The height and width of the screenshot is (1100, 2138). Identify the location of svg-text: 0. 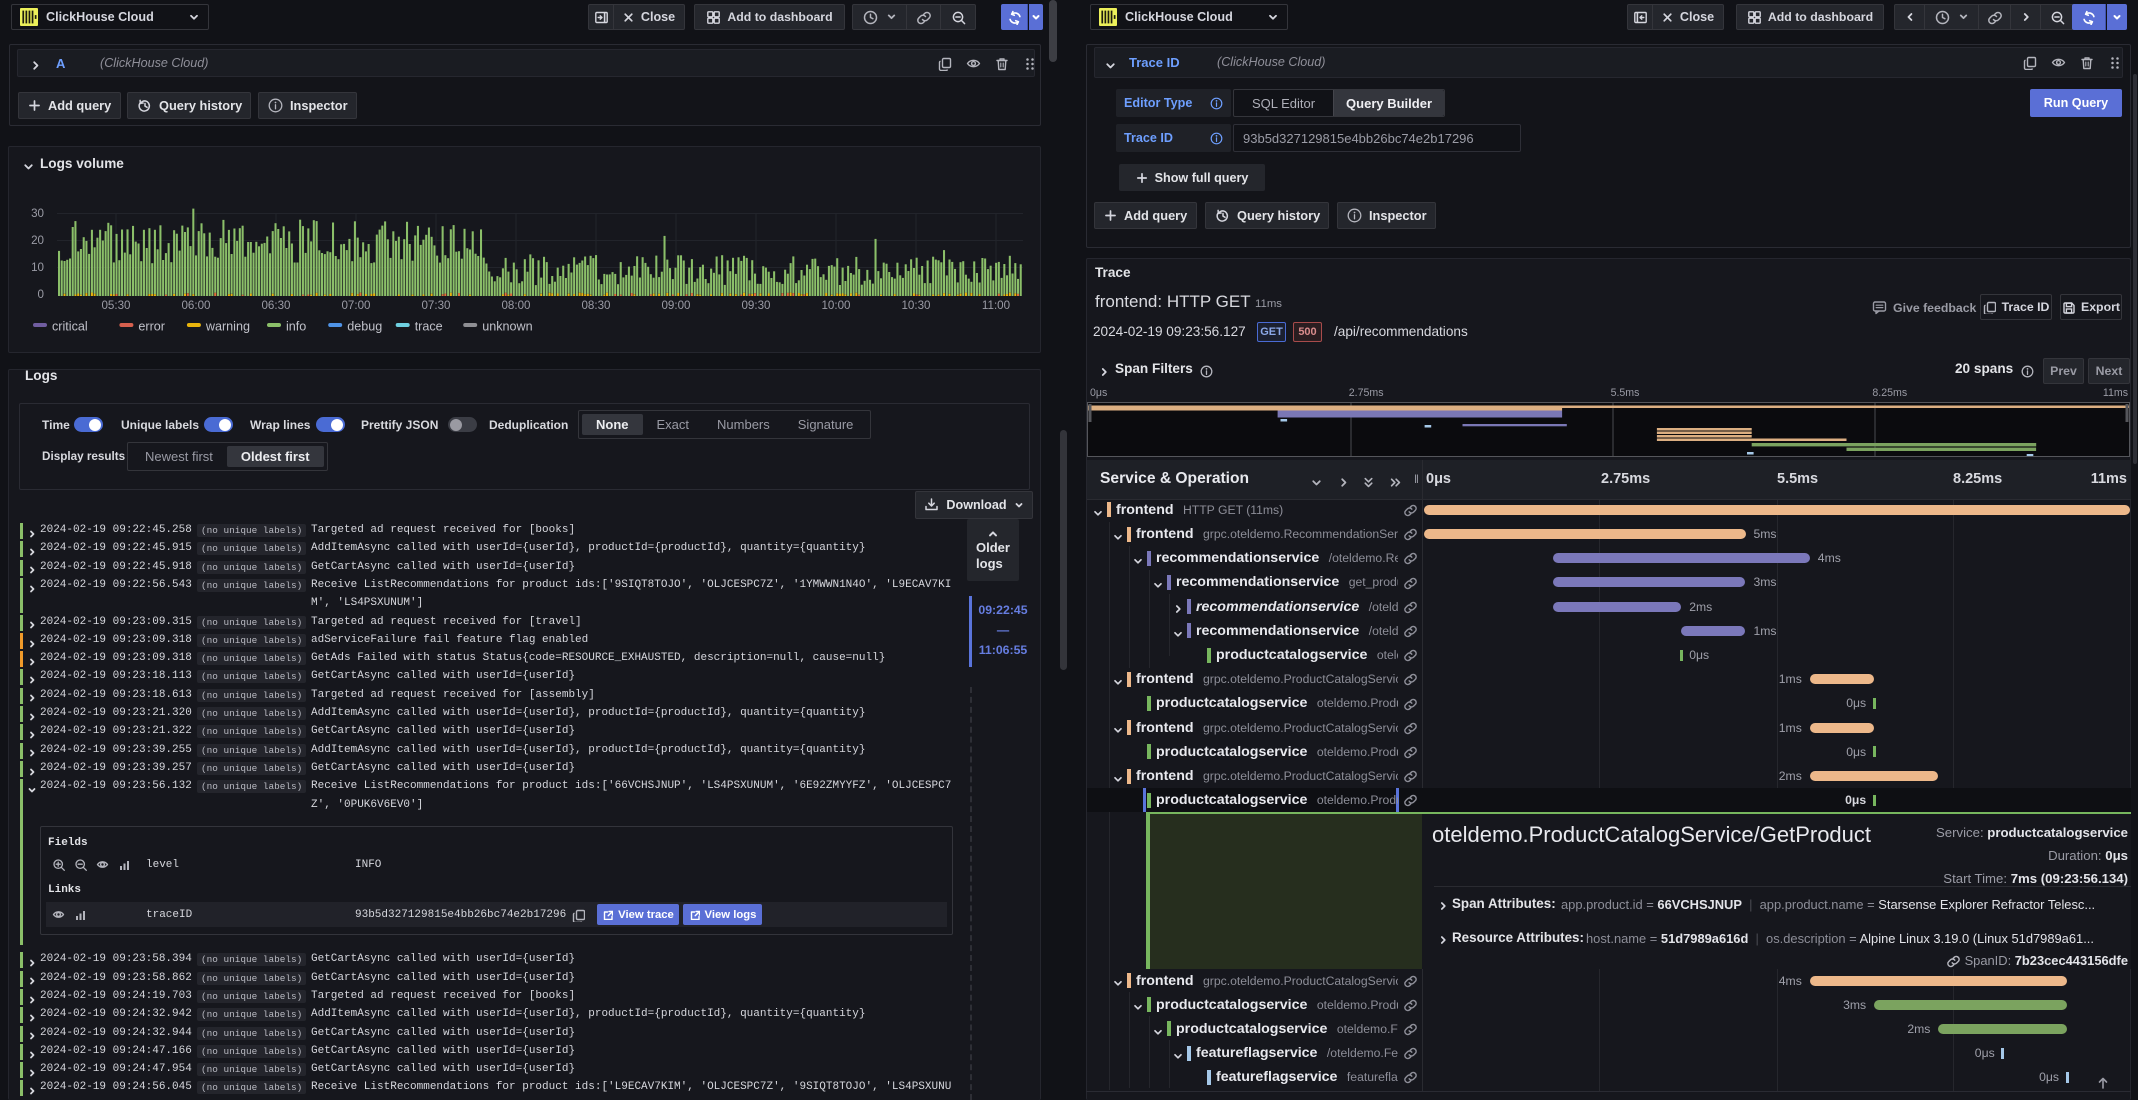
(41, 294).